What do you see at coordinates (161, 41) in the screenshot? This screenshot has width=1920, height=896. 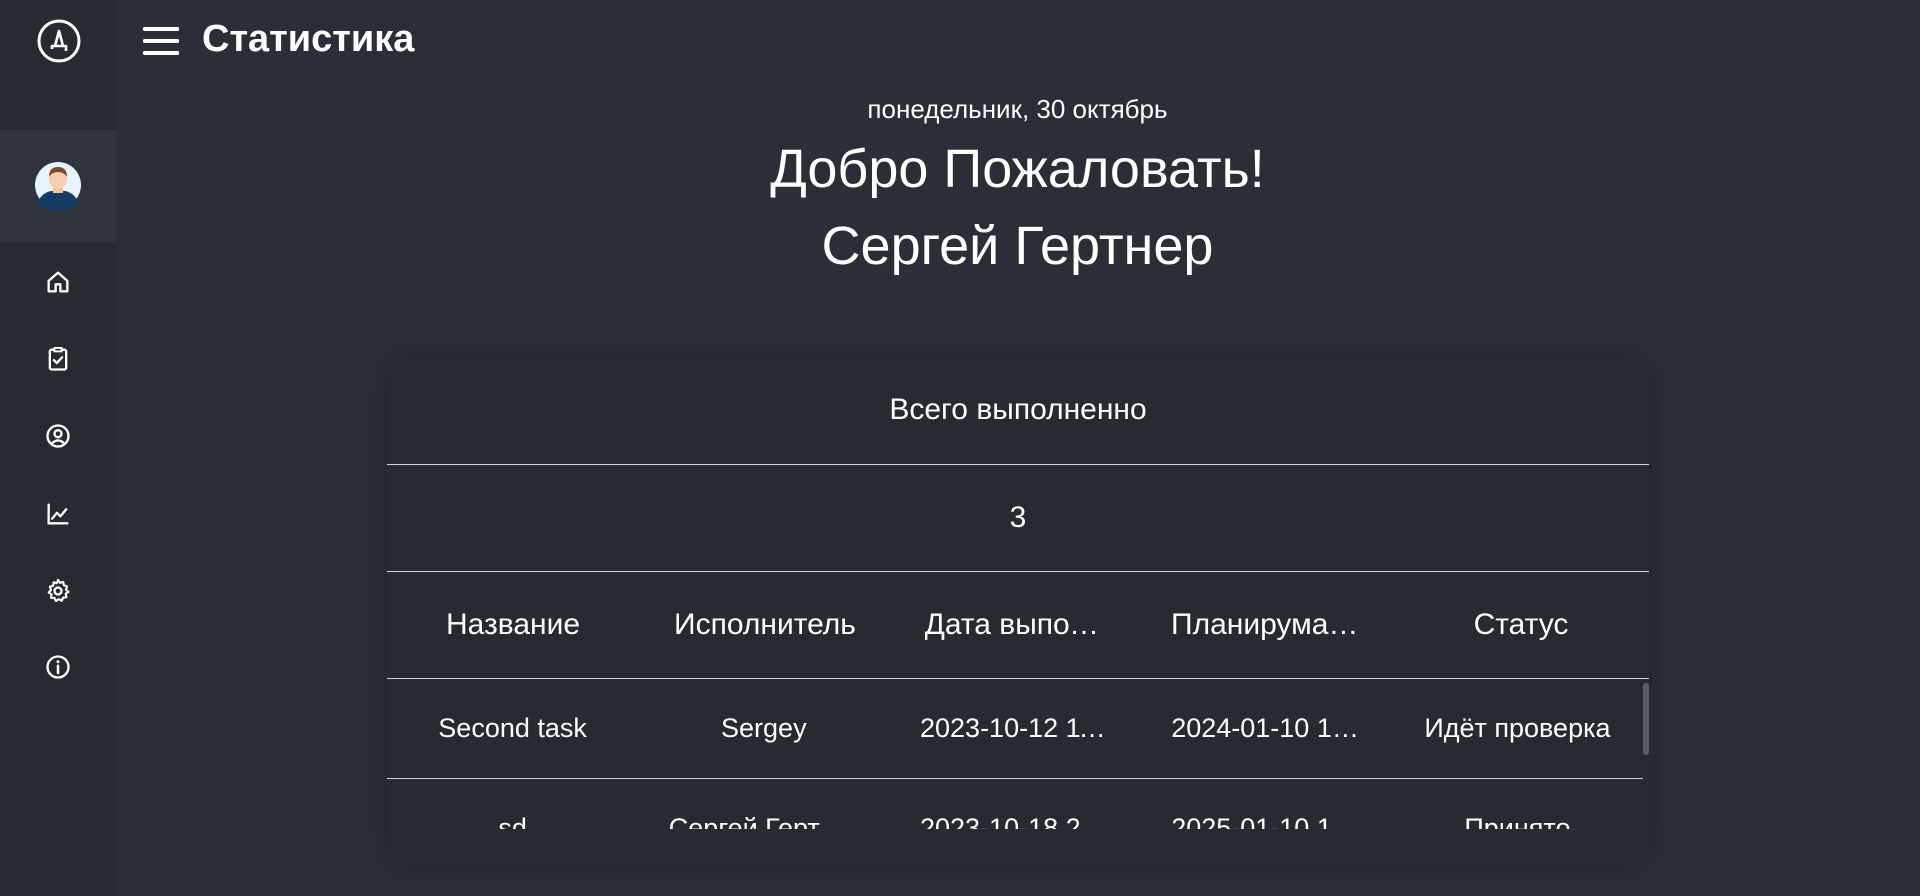 I see `hamburger-menu-icon` at bounding box center [161, 41].